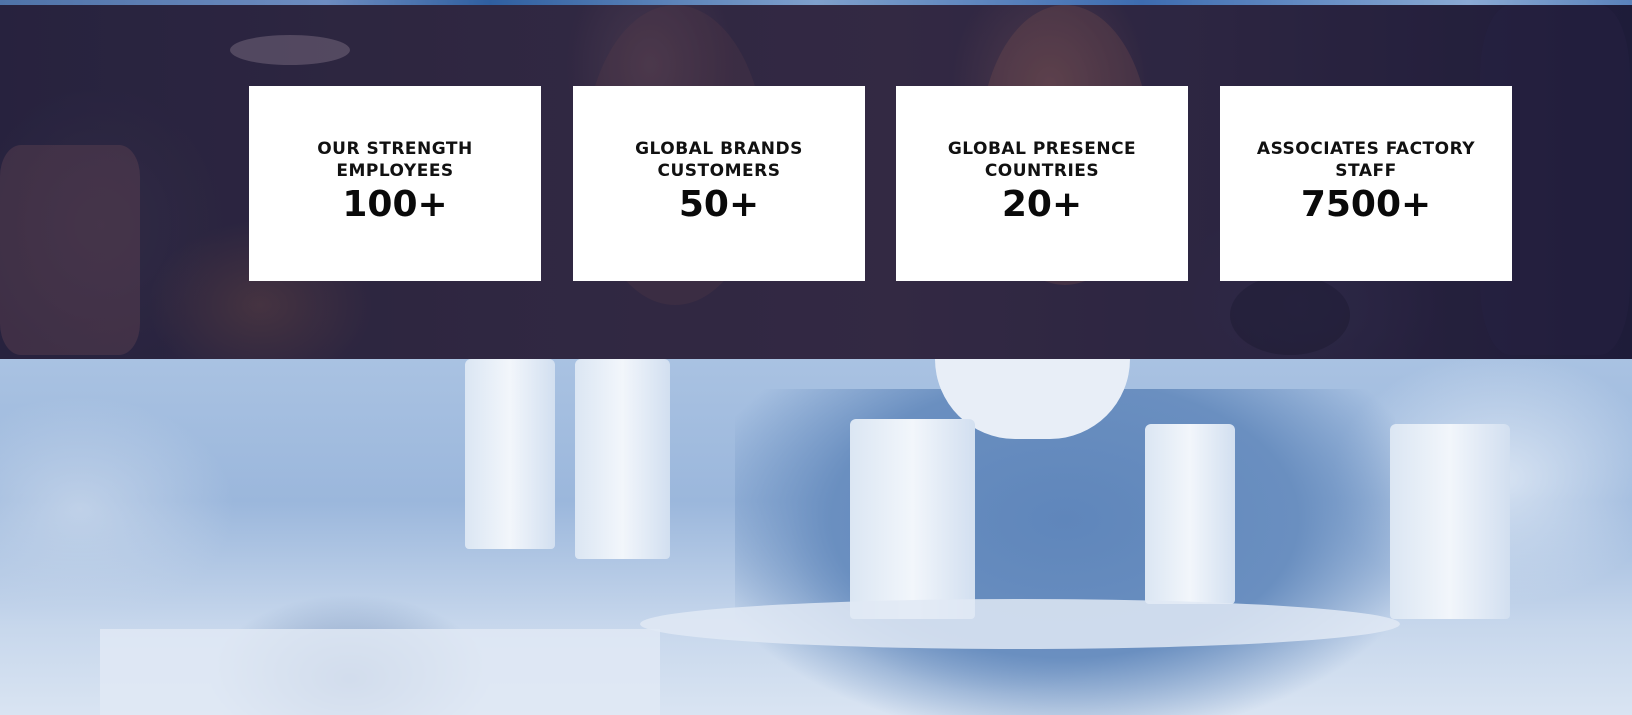  I want to click on stat-value: 50+, so click(719, 204).